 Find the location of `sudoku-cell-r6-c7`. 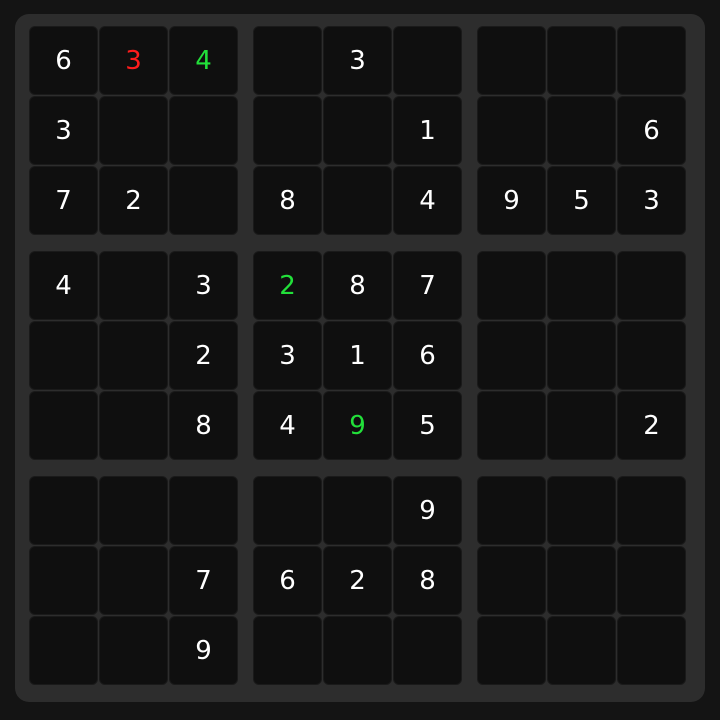

sudoku-cell-r6-c7 is located at coordinates (511, 425).